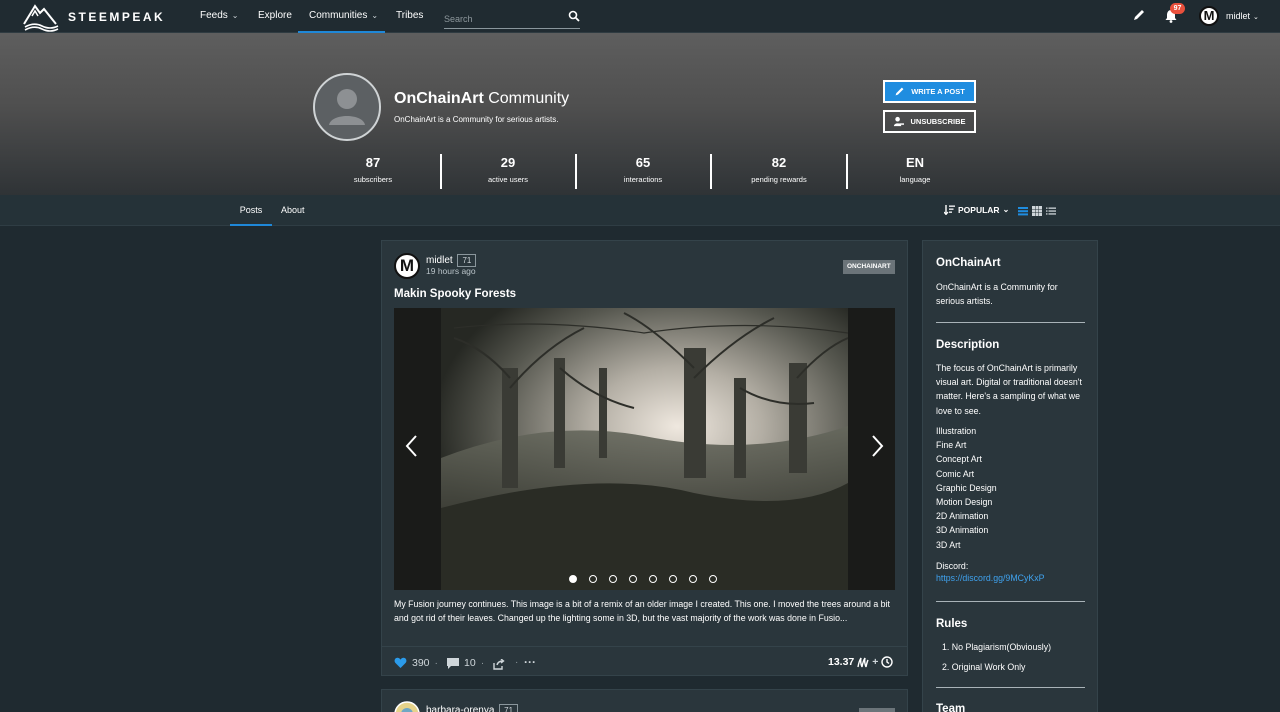  I want to click on nav-feeds: Feeds ⌄, so click(219, 16).